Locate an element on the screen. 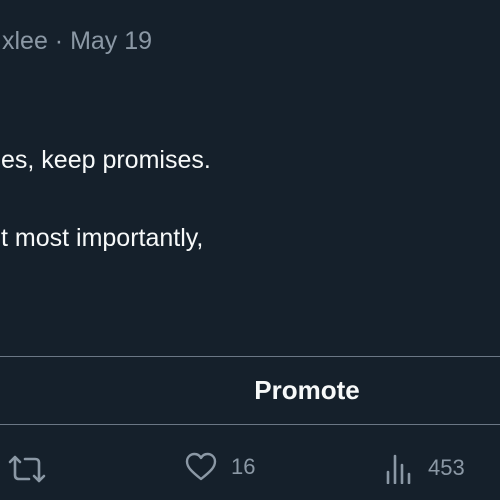 This screenshot has height=500, width=500. heart-icon is located at coordinates (201, 467).